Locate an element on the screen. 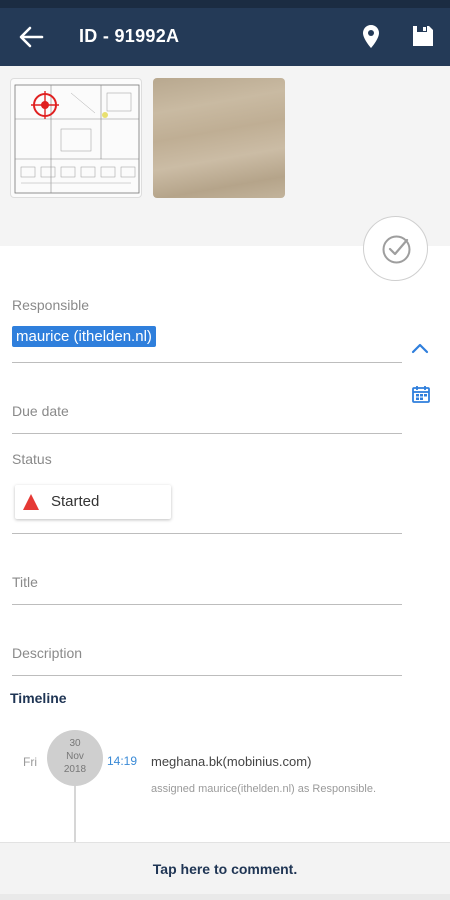 This screenshot has height=900, width=450. timeline-date-badge: 30 Nov 2018 is located at coordinates (75, 758).